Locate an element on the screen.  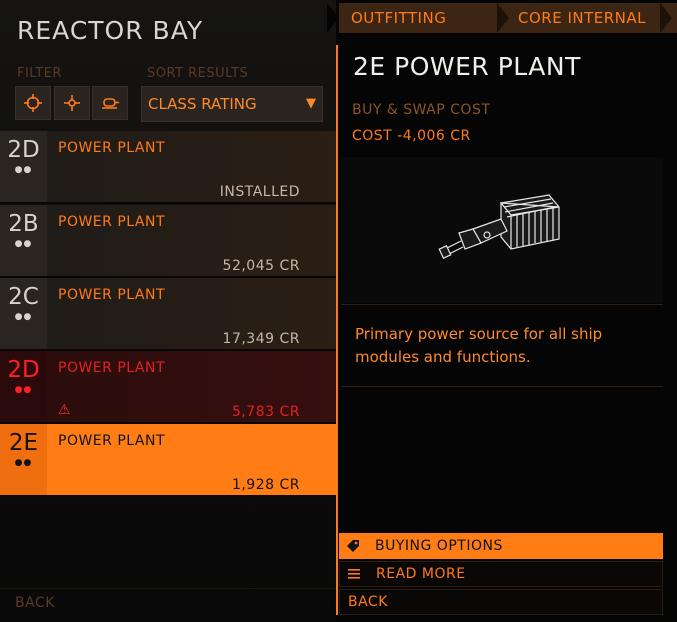
detail-back-label: BACK is located at coordinates (368, 602).